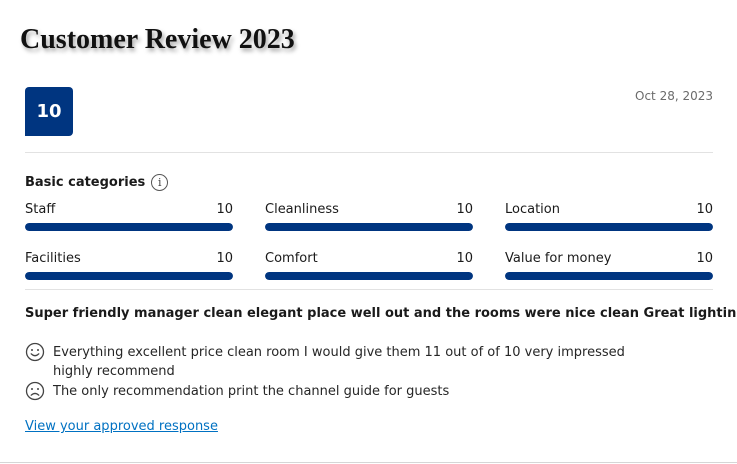 This screenshot has width=737, height=464. What do you see at coordinates (160, 182) in the screenshot?
I see `info-icon: i` at bounding box center [160, 182].